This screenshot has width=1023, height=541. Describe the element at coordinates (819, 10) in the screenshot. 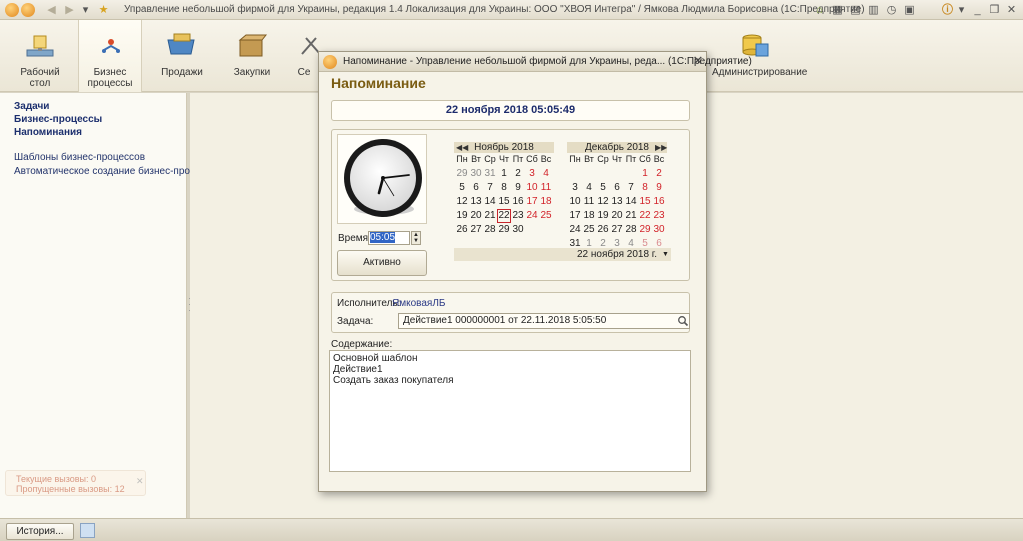

I see `home-icon: ⌂` at that location.